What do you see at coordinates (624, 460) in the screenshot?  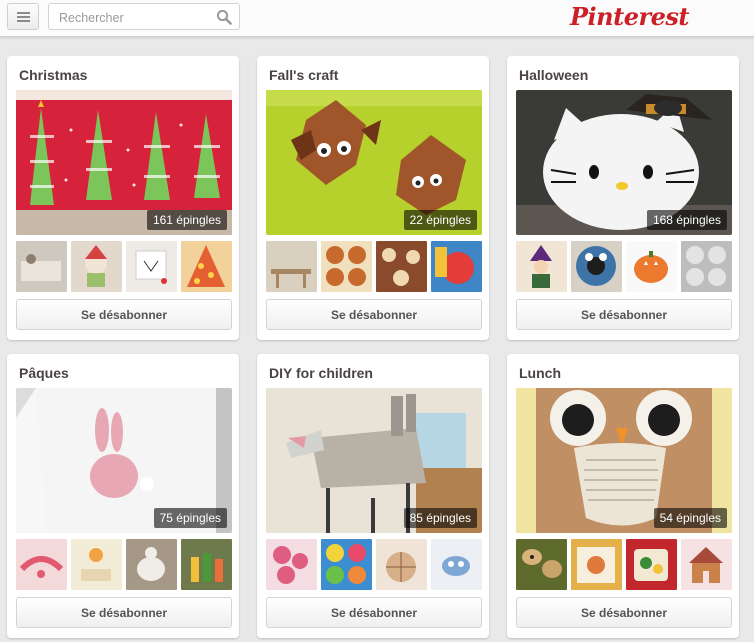 I see `board-cover-image: 54 épingles` at bounding box center [624, 460].